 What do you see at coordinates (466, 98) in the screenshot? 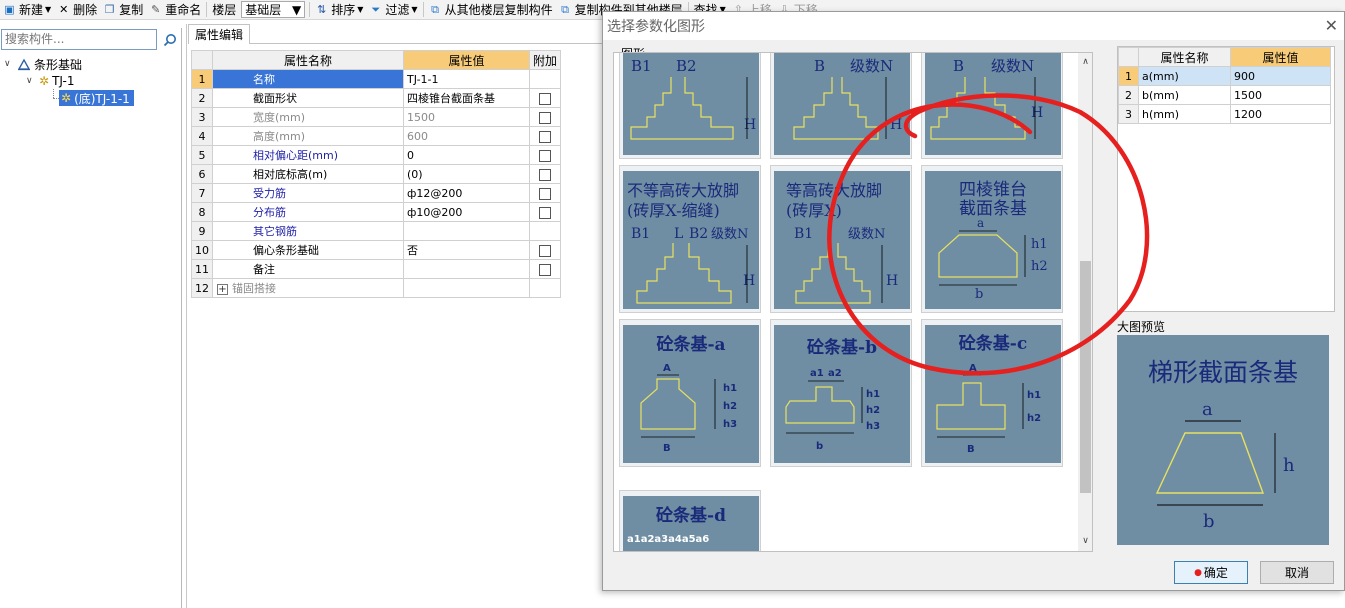
I see `value-cell: 四棱锥台截面条基` at bounding box center [466, 98].